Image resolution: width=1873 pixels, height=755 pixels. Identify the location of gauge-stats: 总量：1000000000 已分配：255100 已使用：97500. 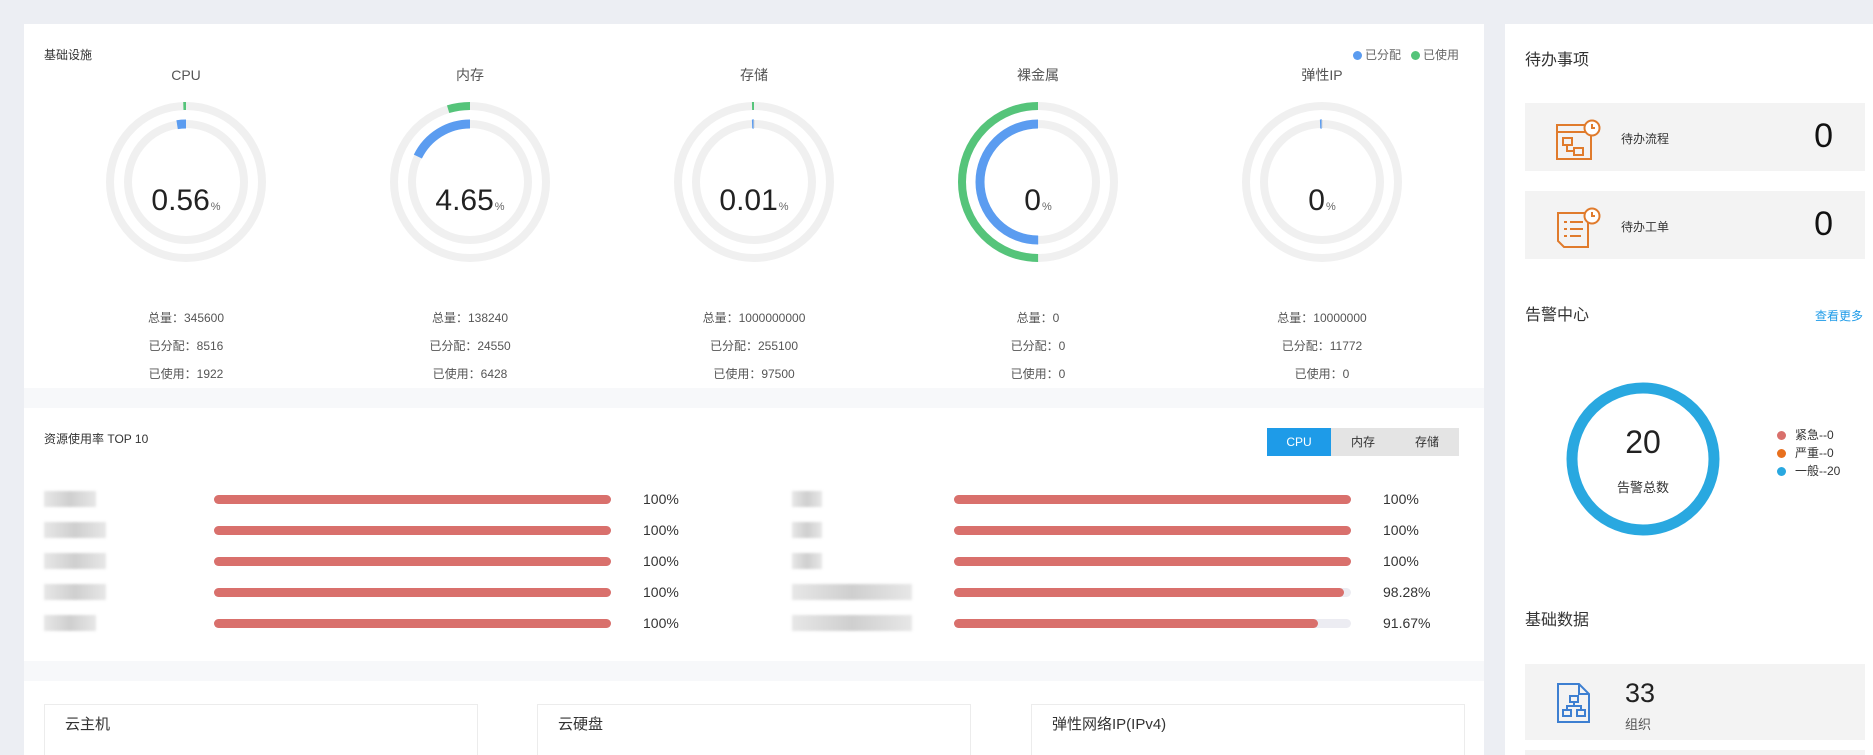
(754, 346).